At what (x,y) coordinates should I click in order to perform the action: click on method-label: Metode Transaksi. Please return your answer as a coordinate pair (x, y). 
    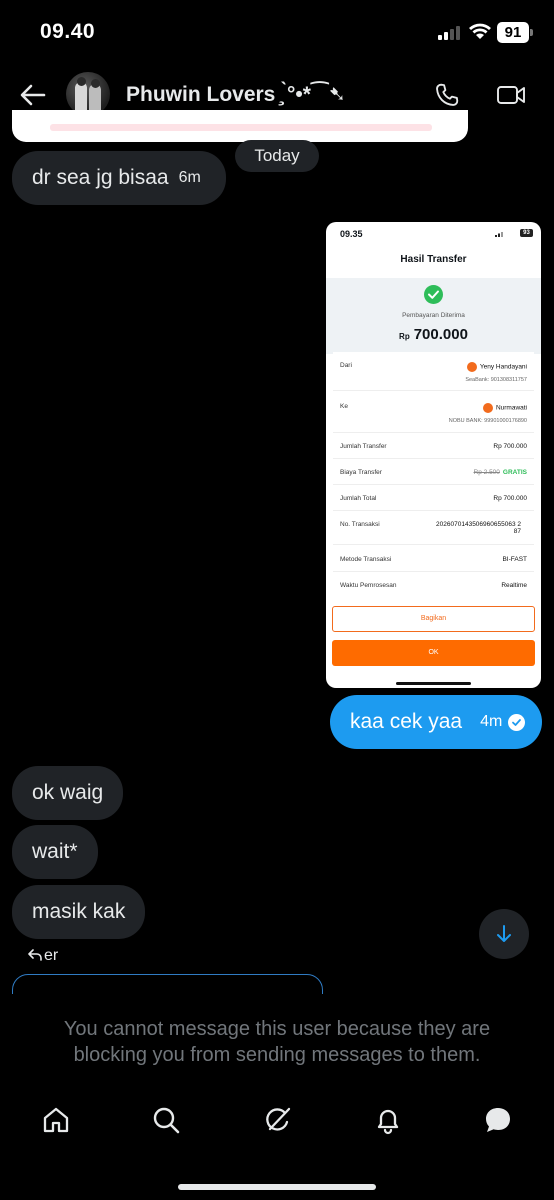
    Looking at the image, I should click on (366, 559).